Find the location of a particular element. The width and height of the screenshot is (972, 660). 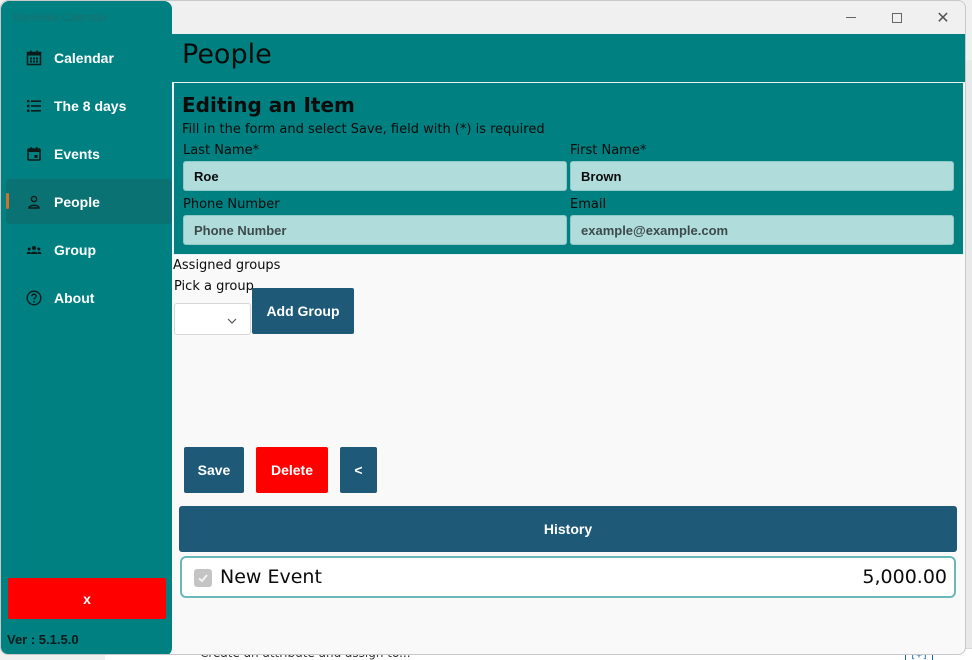

last-name-label: Last Name* is located at coordinates (221, 150).